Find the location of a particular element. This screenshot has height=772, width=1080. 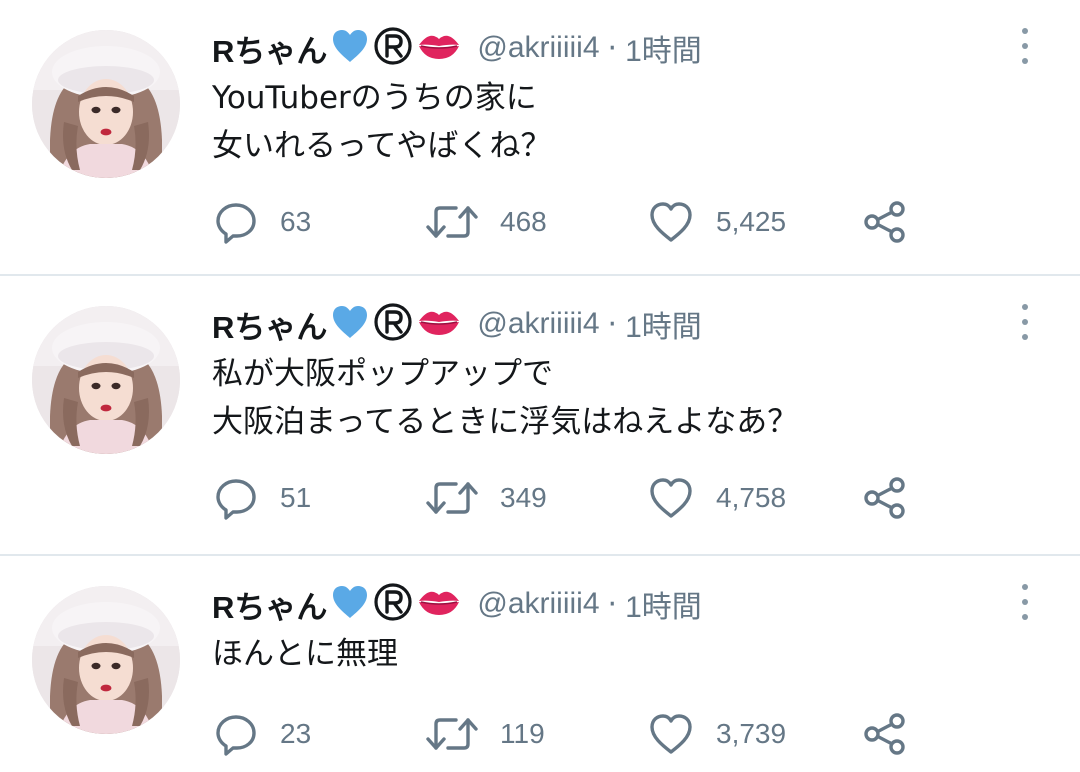

like-button: 4,758 is located at coordinates (717, 498).